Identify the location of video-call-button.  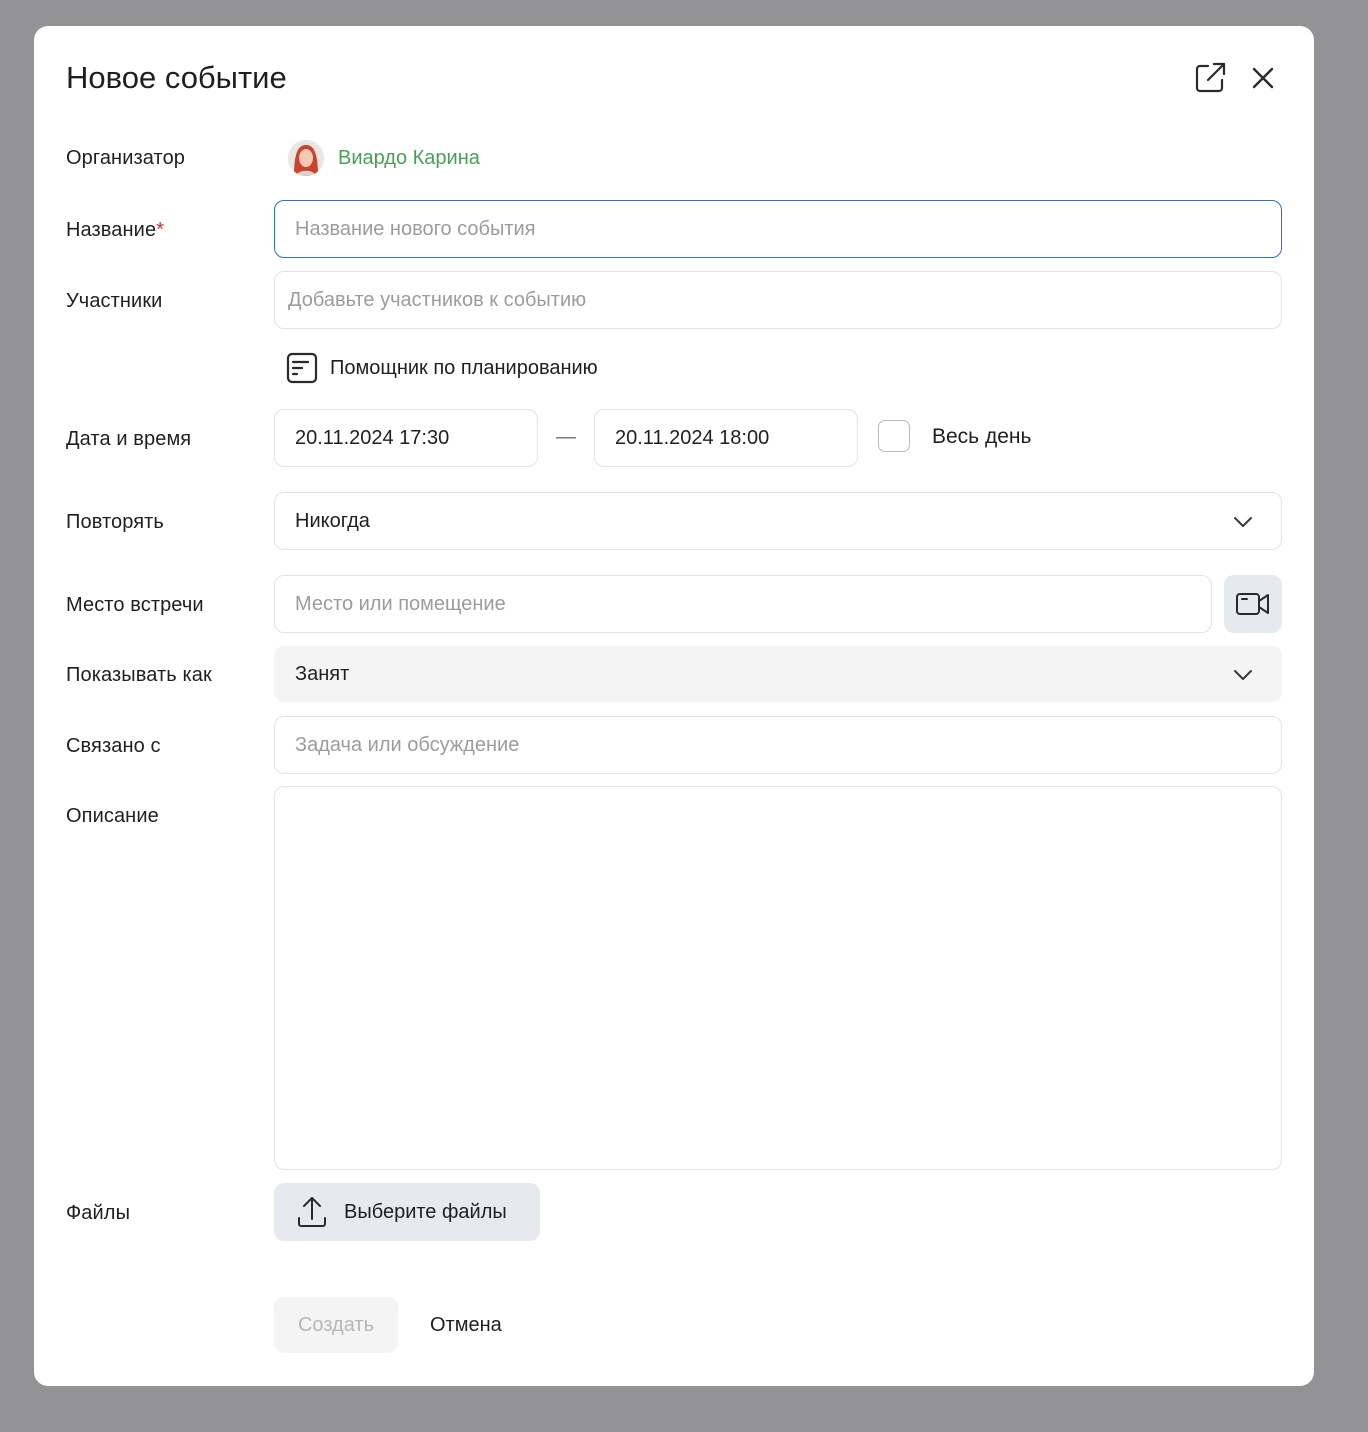
(1253, 604).